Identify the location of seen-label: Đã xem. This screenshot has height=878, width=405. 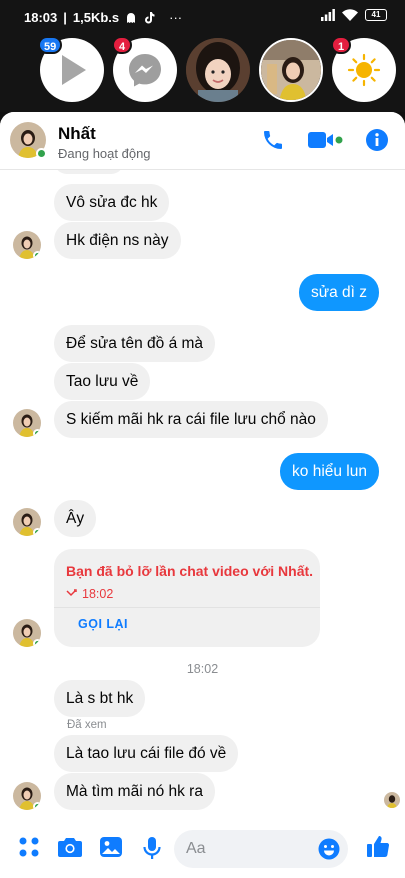
(87, 725).